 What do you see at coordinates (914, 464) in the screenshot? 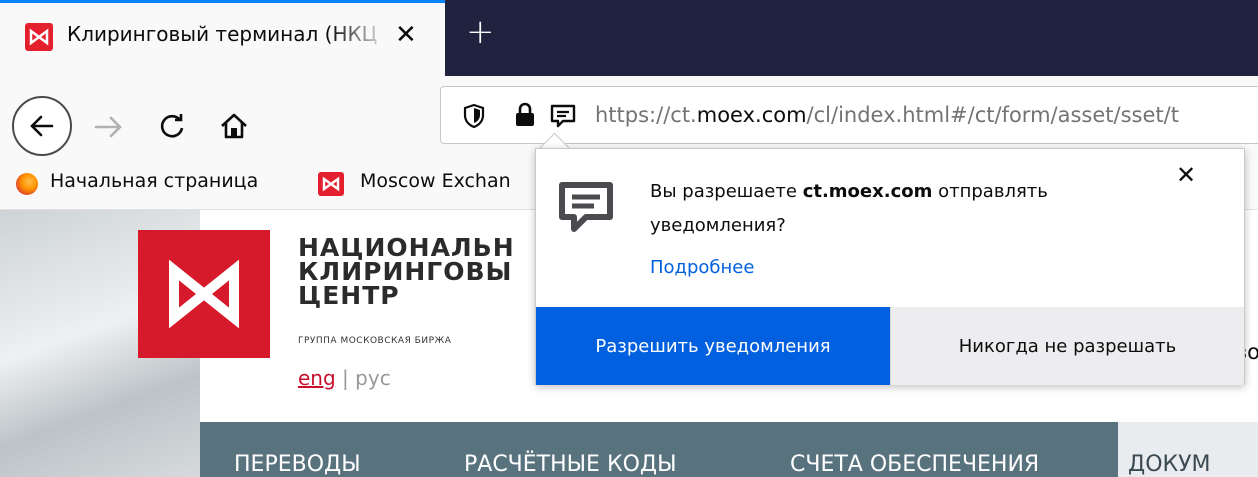
I see `menu-item-collateral-accounts: СЧЕТА ОБЕСПЕЧЕНИЯ` at bounding box center [914, 464].